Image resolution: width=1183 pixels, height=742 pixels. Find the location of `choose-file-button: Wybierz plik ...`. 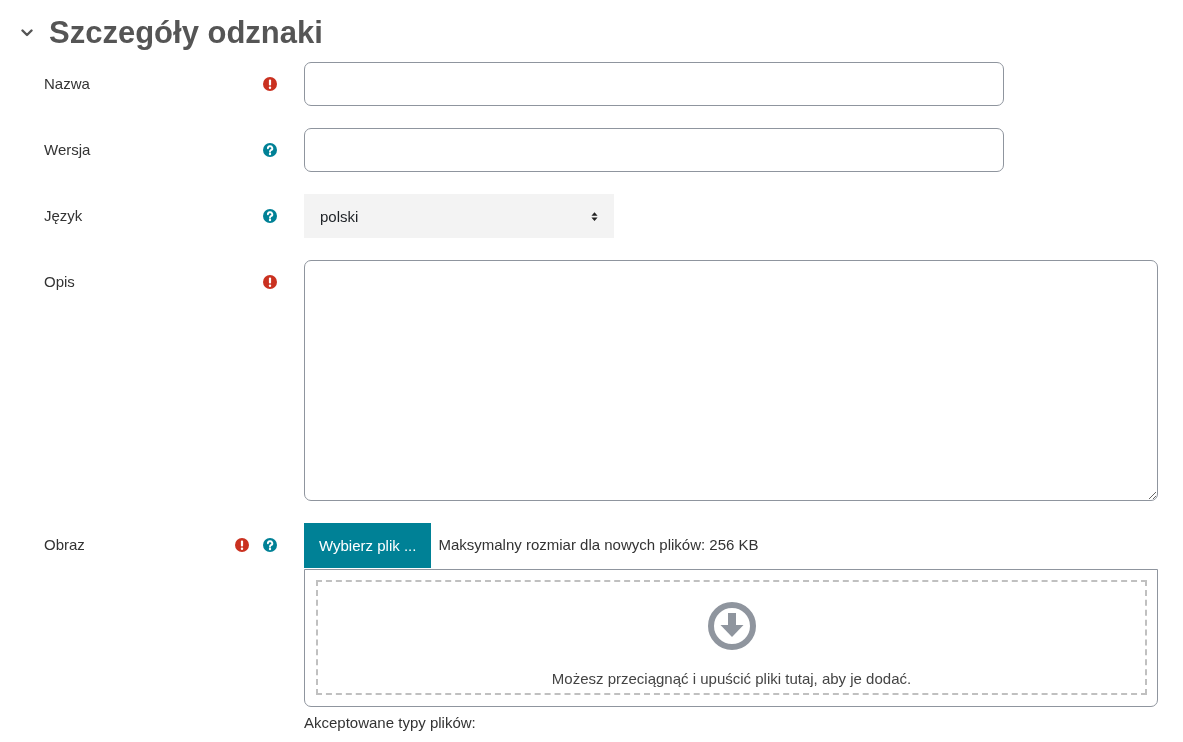

choose-file-button: Wybierz plik ... is located at coordinates (368, 545).